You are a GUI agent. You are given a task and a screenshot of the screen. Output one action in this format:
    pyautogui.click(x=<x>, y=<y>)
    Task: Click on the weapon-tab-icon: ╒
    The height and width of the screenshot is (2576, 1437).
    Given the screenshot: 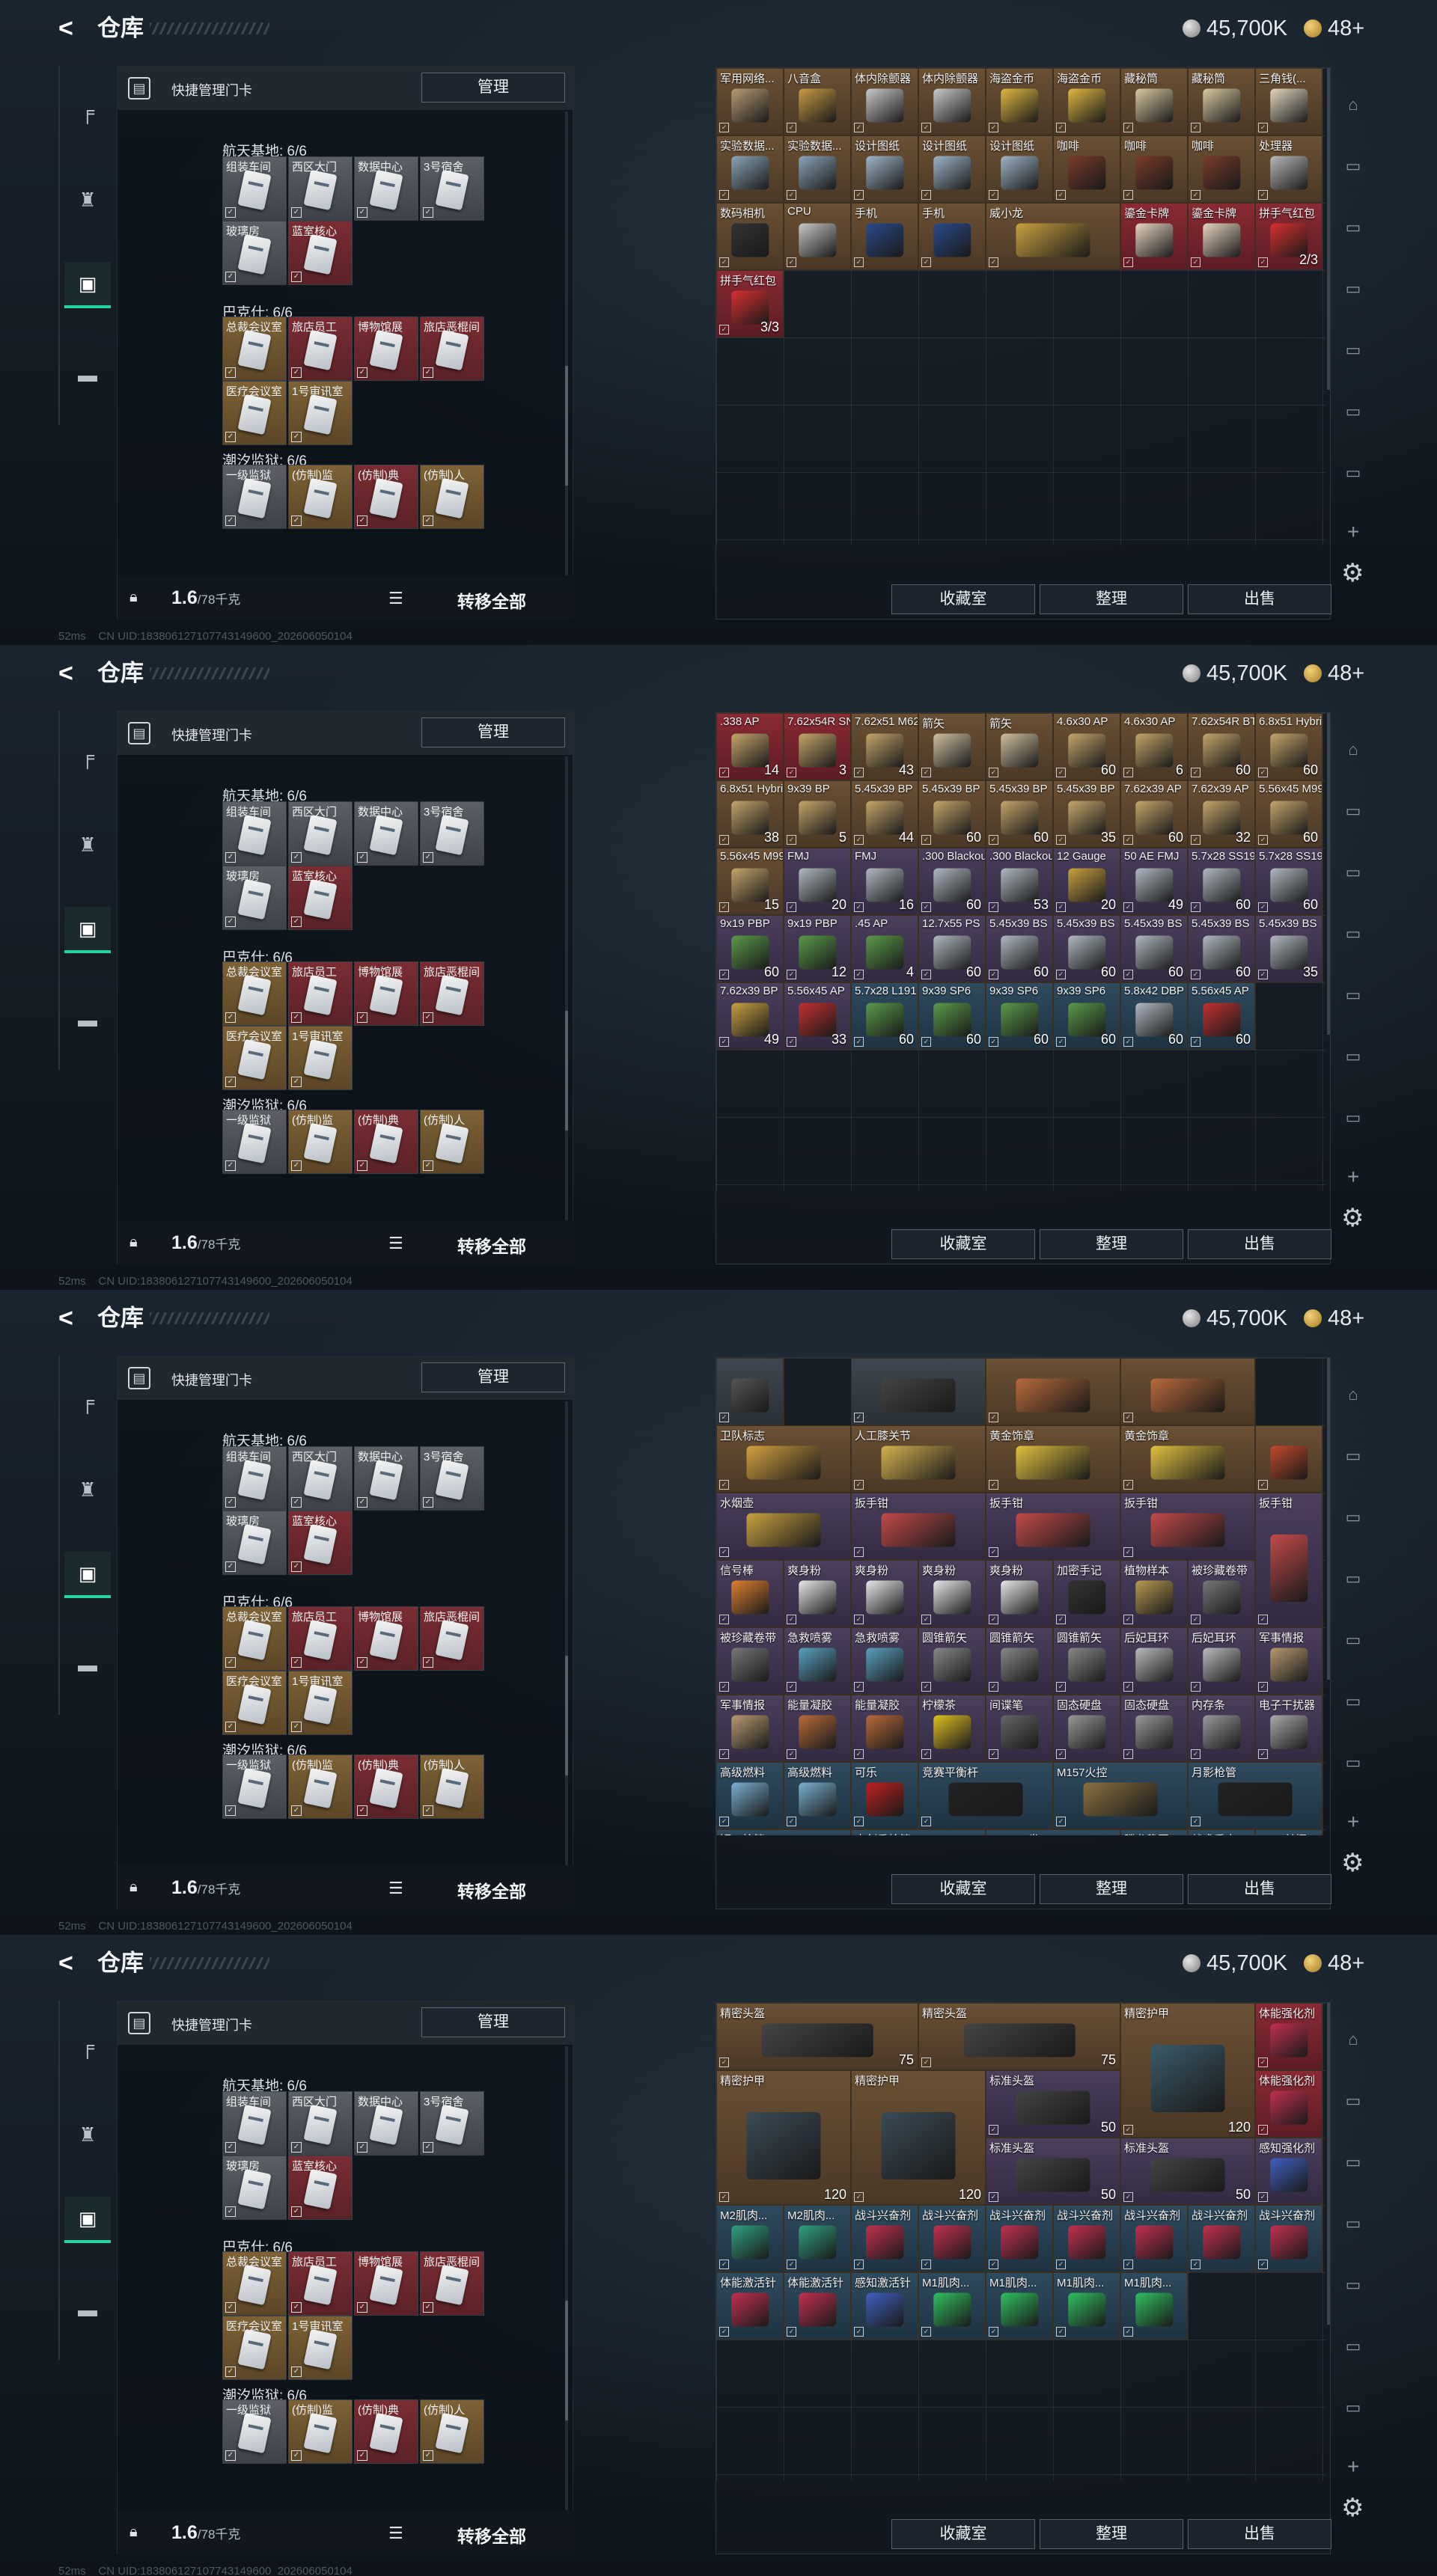 What is the action you would take?
    pyautogui.click(x=87, y=2046)
    